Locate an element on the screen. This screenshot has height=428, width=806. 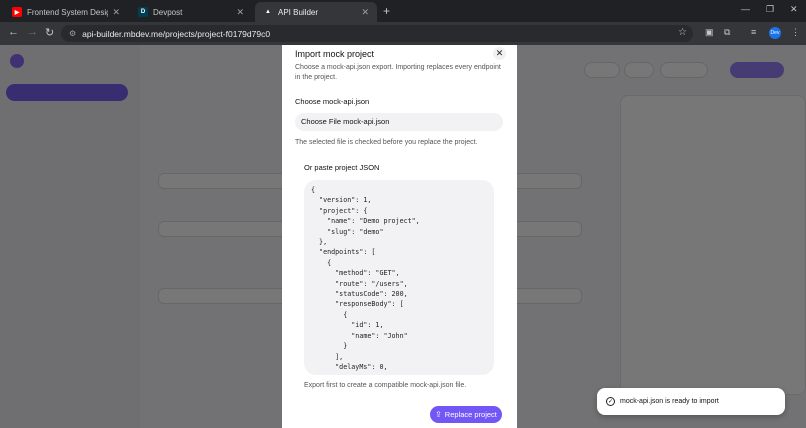
choose-file-label: Choose mock-api.json is located at coordinates (332, 101).